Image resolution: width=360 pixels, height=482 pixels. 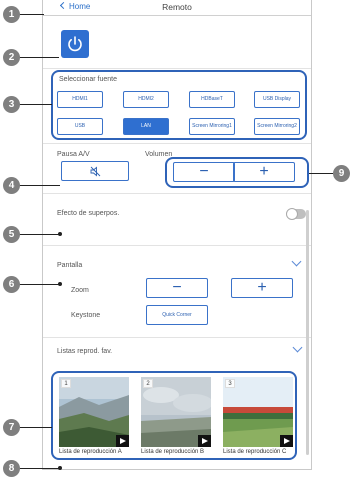 What do you see at coordinates (80, 290) in the screenshot?
I see `zoom-label: Zoom` at bounding box center [80, 290].